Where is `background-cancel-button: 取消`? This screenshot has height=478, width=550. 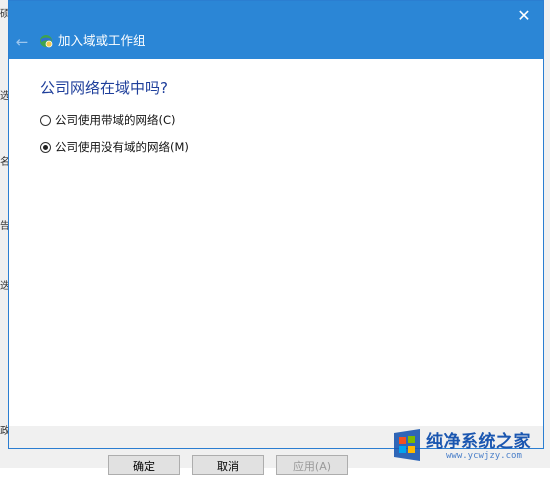
background-cancel-button: 取消 is located at coordinates (228, 465).